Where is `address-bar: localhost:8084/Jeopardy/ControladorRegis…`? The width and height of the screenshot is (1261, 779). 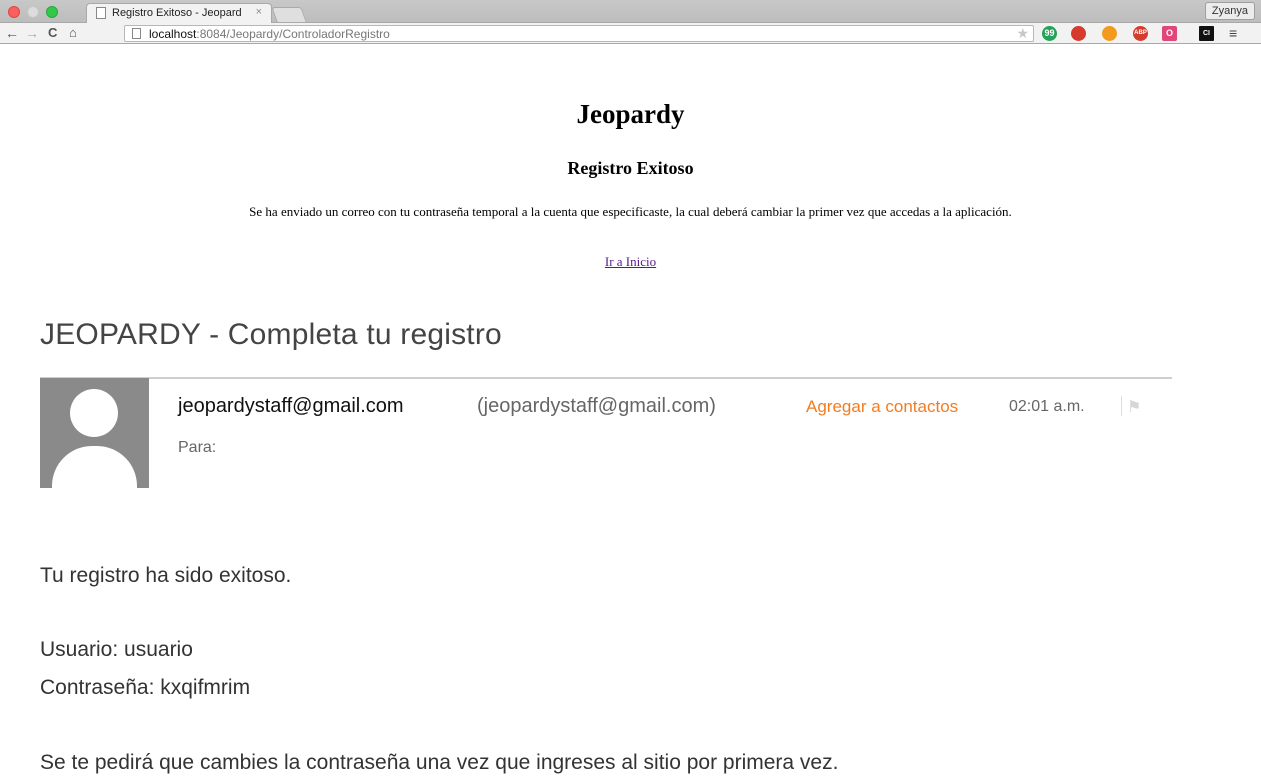 address-bar: localhost:8084/Jeopardy/ControladorRegis… is located at coordinates (579, 33).